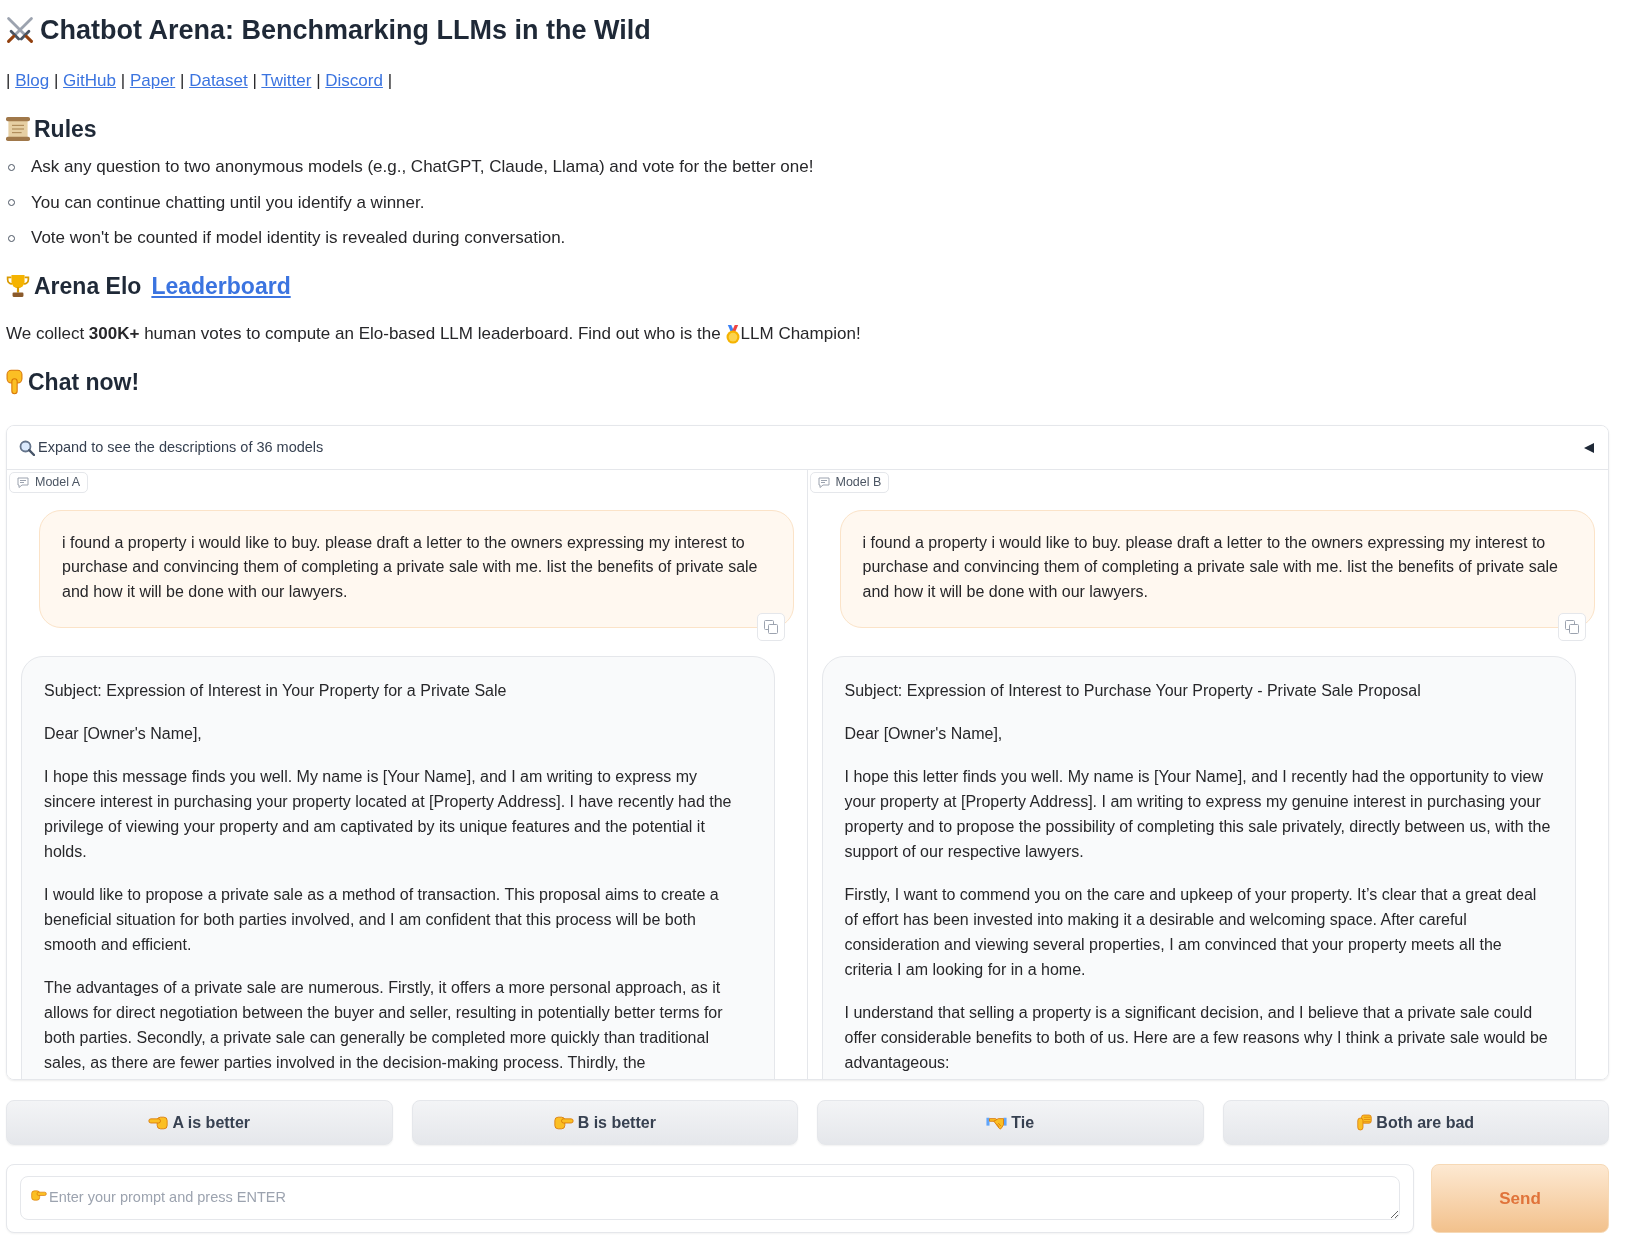  Describe the element at coordinates (18, 286) in the screenshot. I see `trophy-icon` at that location.